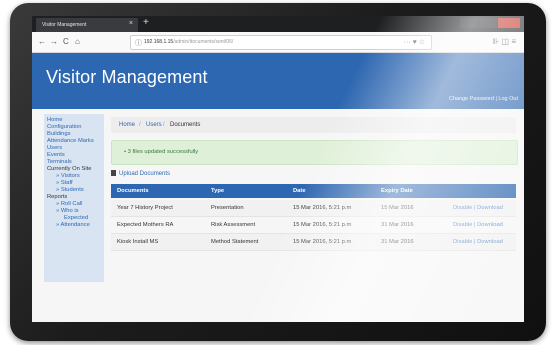 Image resolution: width=555 pixels, height=345 pixels. Describe the element at coordinates (59, 162) in the screenshot. I see `sidebar-item-terminals: Terminals` at that location.